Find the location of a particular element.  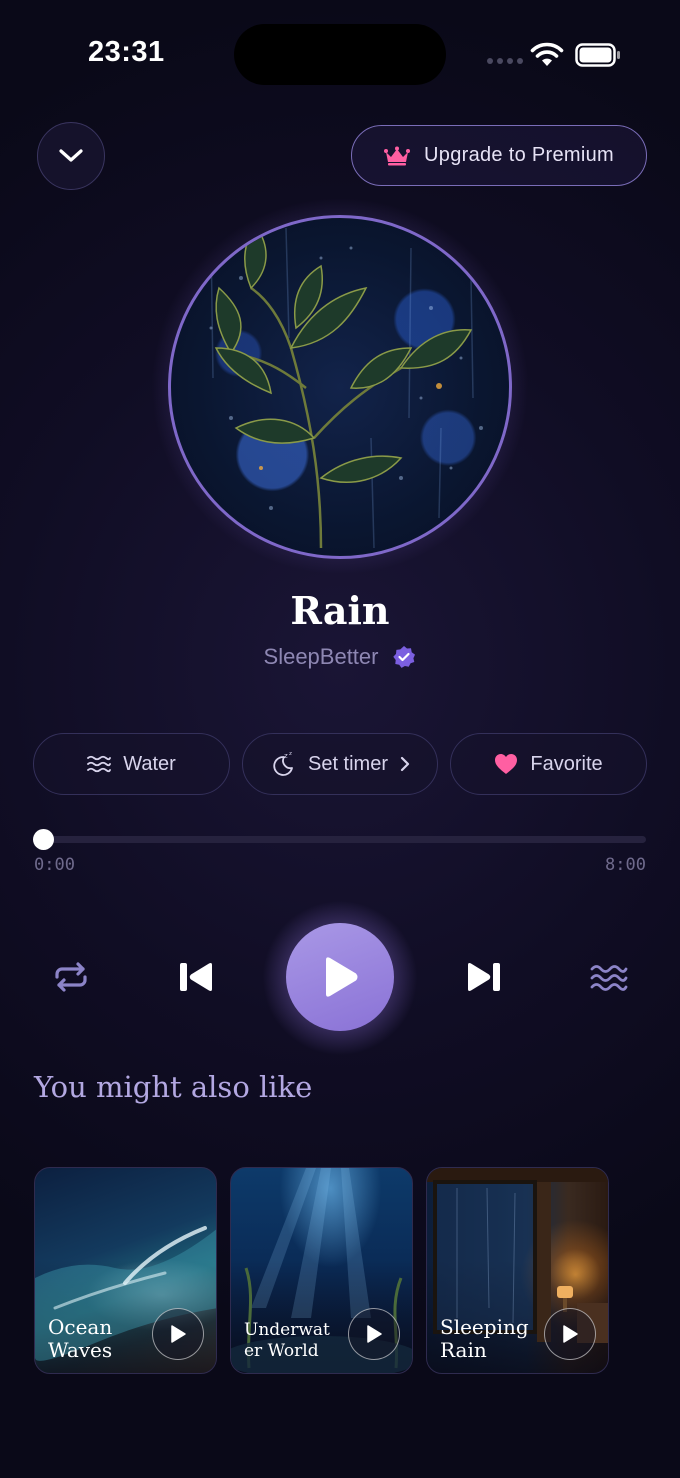

progress-track is located at coordinates (343, 839).